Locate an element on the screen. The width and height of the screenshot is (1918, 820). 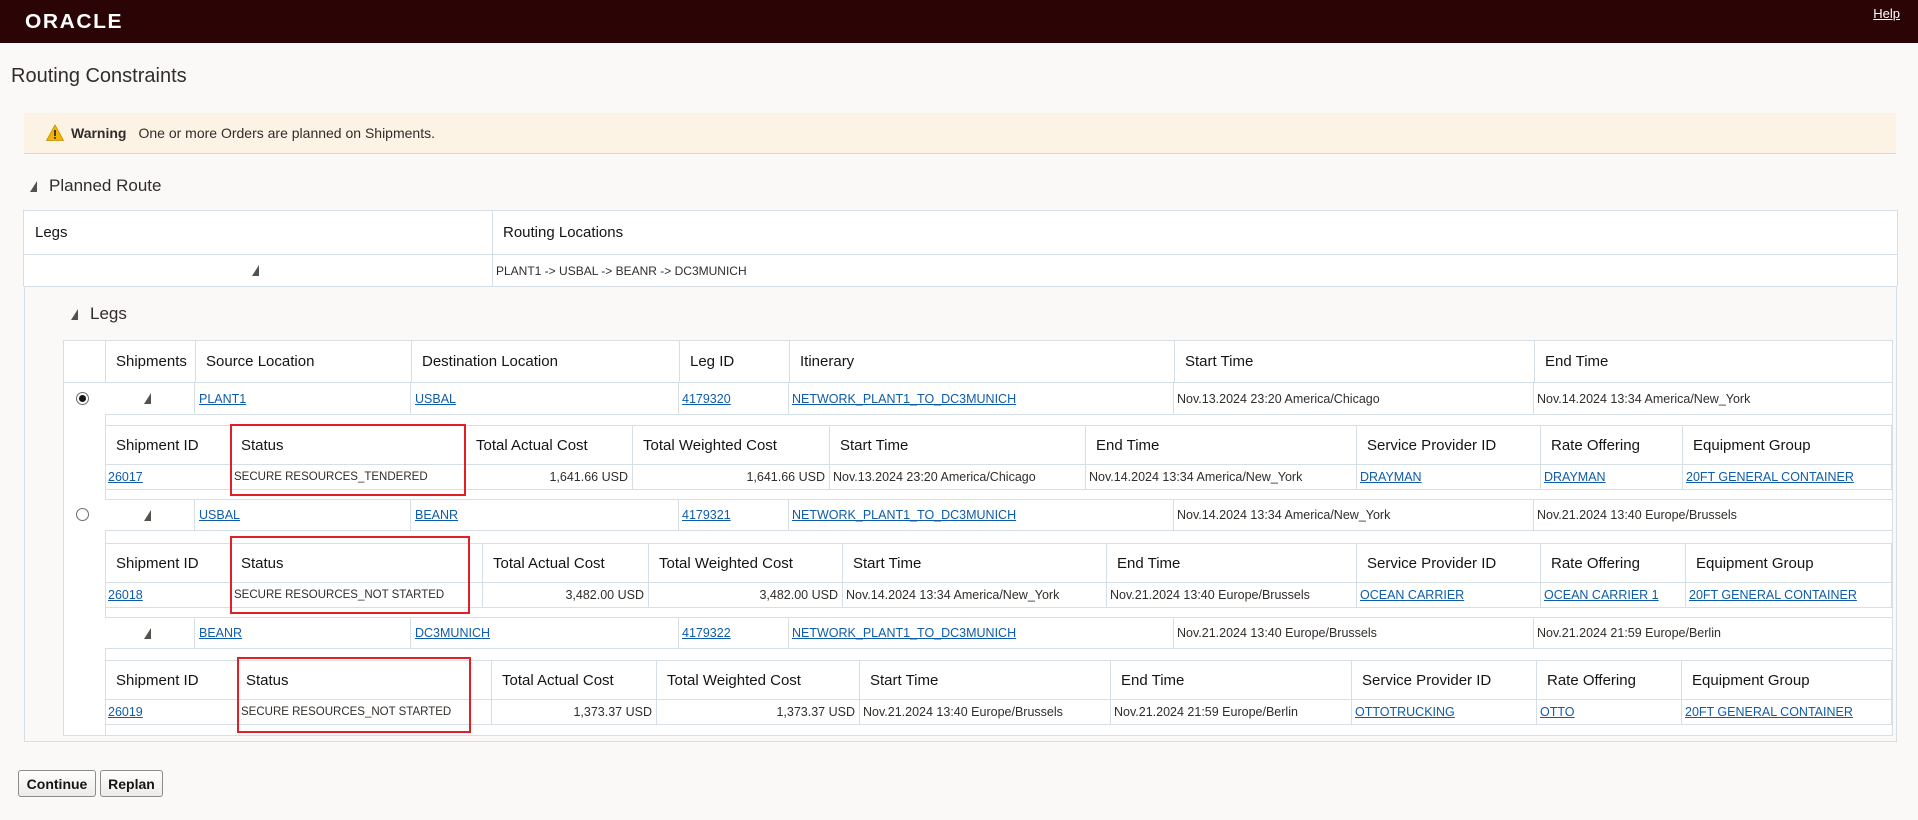
col-leg-id: Leg ID is located at coordinates (735, 361).